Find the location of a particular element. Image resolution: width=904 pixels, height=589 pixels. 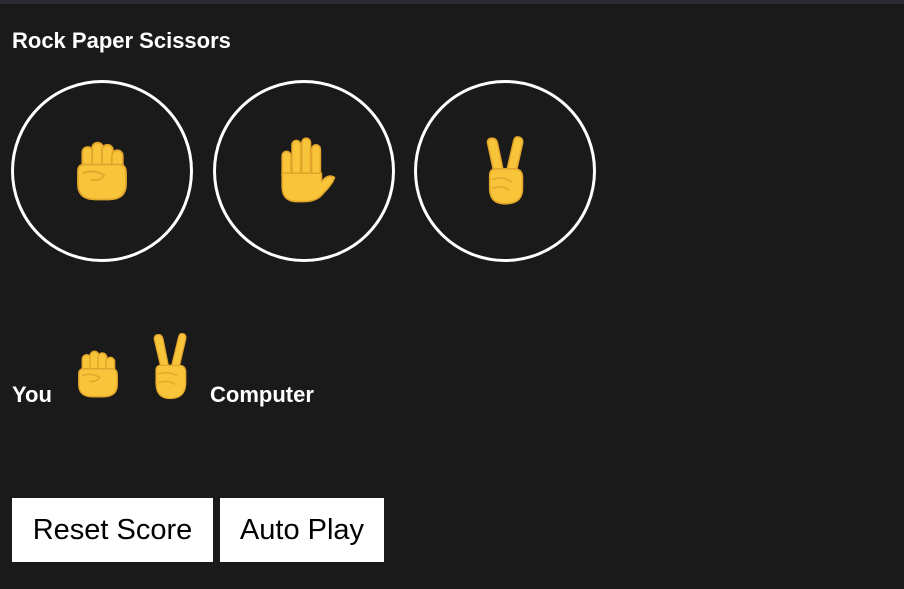

scissors-victory-icon is located at coordinates (505, 170).